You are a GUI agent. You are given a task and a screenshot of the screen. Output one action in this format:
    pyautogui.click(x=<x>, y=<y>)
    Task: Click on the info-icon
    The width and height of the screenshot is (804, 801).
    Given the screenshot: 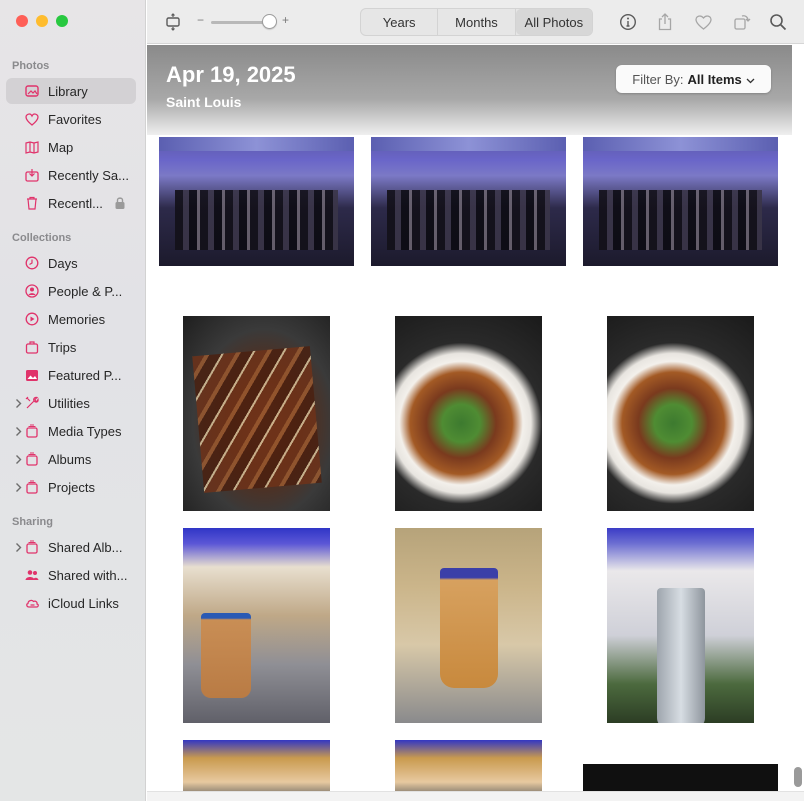 What is the action you would take?
    pyautogui.click(x=628, y=22)
    